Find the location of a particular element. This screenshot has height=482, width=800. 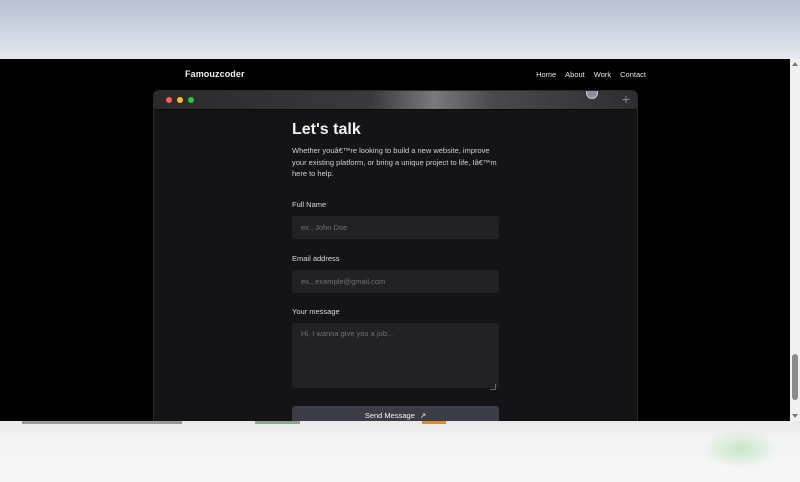

nav-links: Home About Work Contact is located at coordinates (591, 74).